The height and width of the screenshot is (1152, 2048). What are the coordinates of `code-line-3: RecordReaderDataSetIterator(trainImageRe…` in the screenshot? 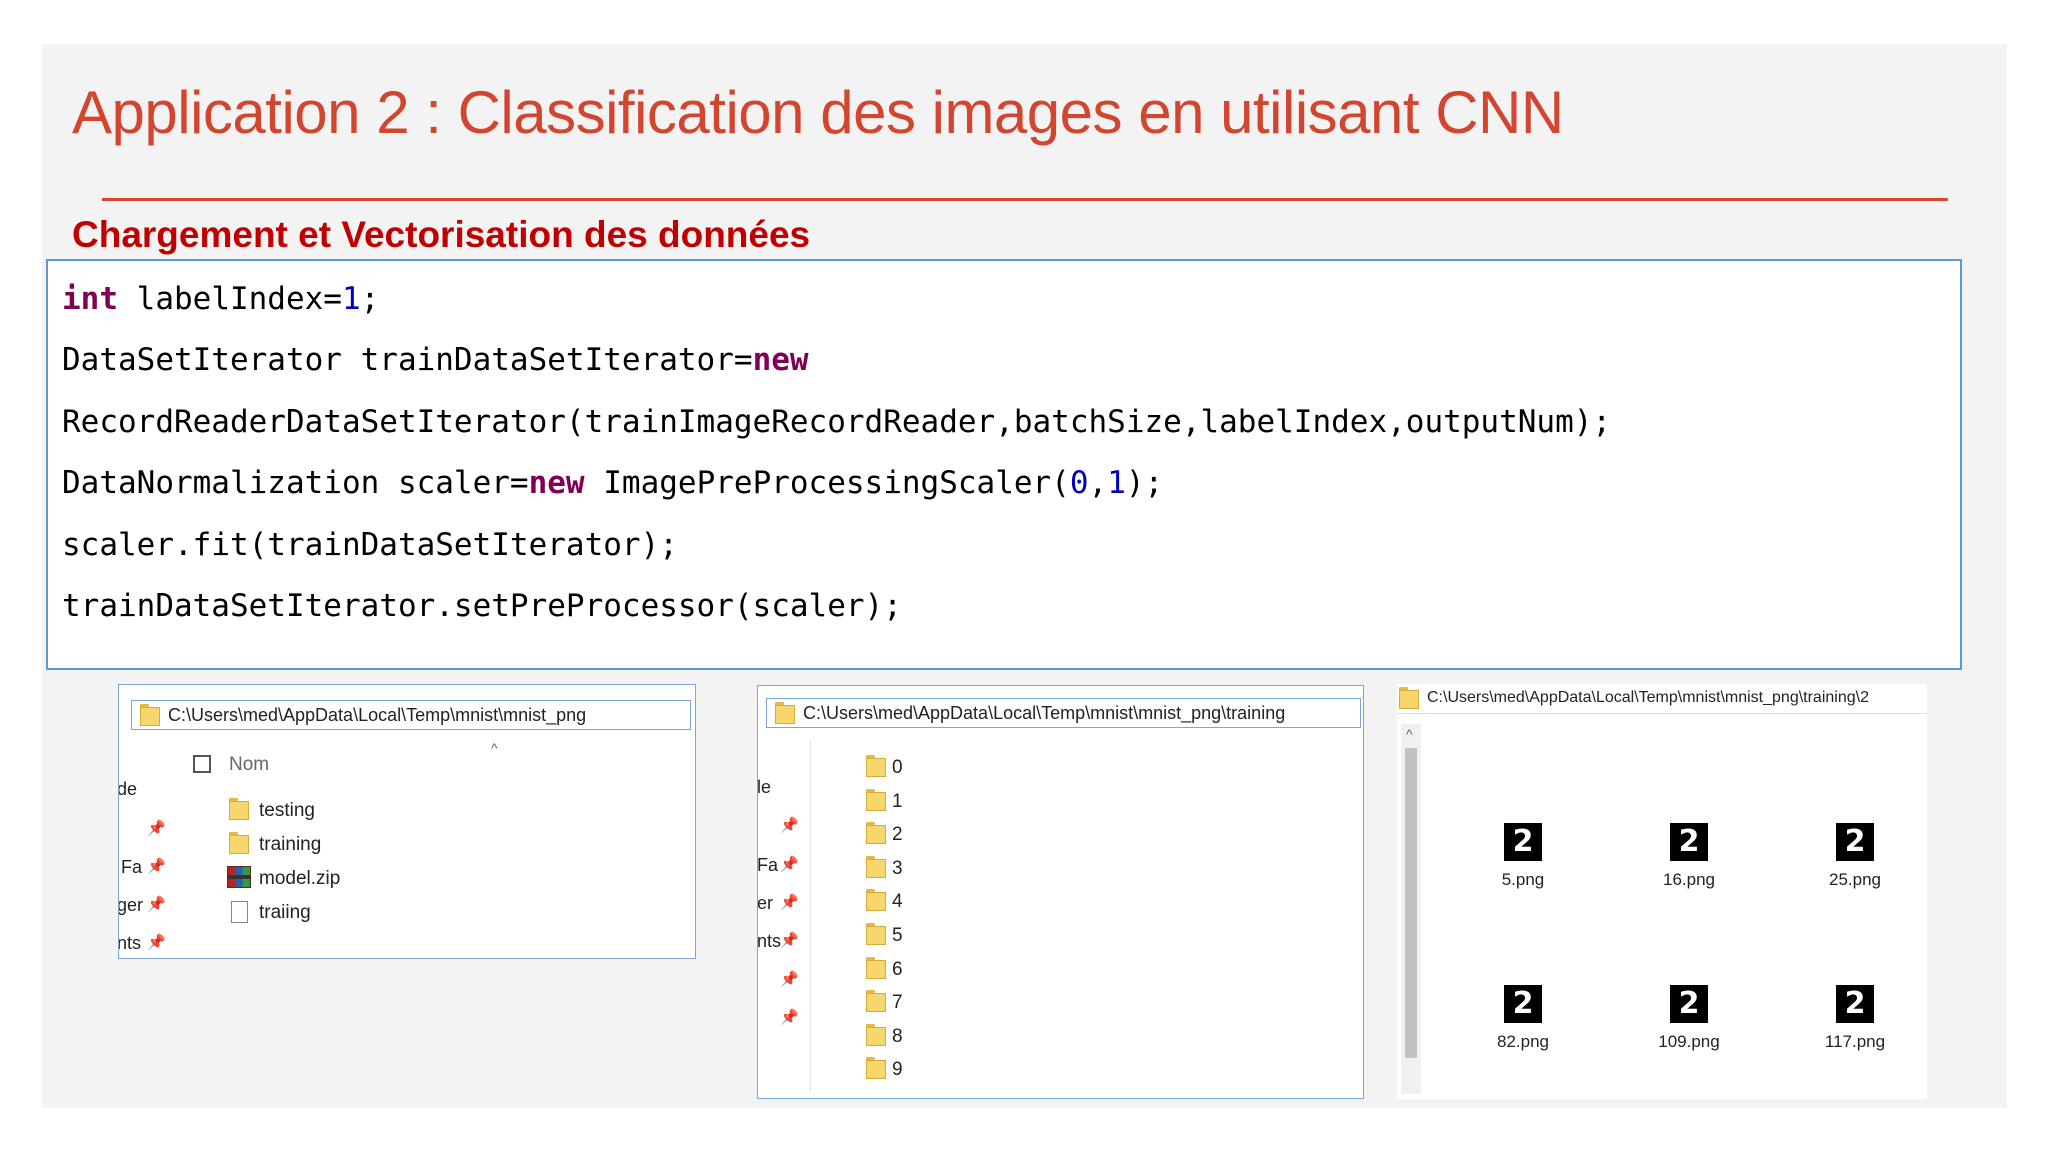 It's located at (836, 422).